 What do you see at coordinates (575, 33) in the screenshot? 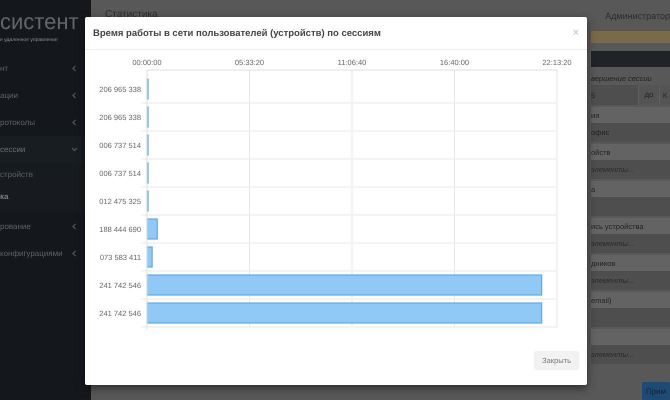
I see `close-button: ×` at bounding box center [575, 33].